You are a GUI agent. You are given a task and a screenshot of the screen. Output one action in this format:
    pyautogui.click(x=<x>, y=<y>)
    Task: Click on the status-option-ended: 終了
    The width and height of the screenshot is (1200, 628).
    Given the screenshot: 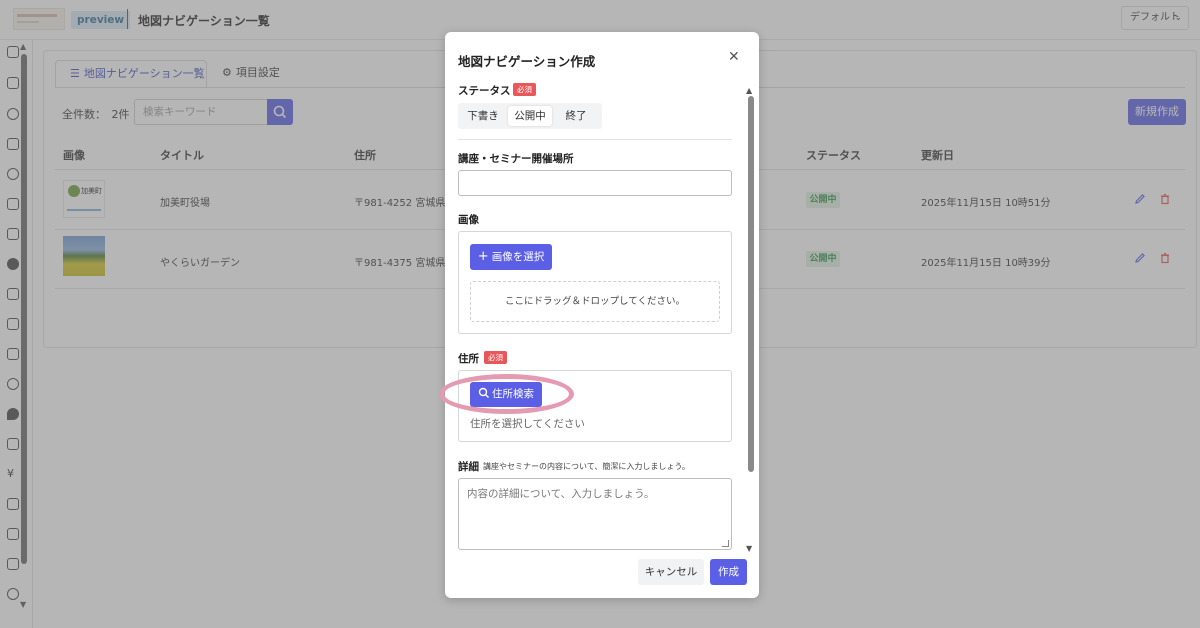 What is the action you would take?
    pyautogui.click(x=576, y=116)
    